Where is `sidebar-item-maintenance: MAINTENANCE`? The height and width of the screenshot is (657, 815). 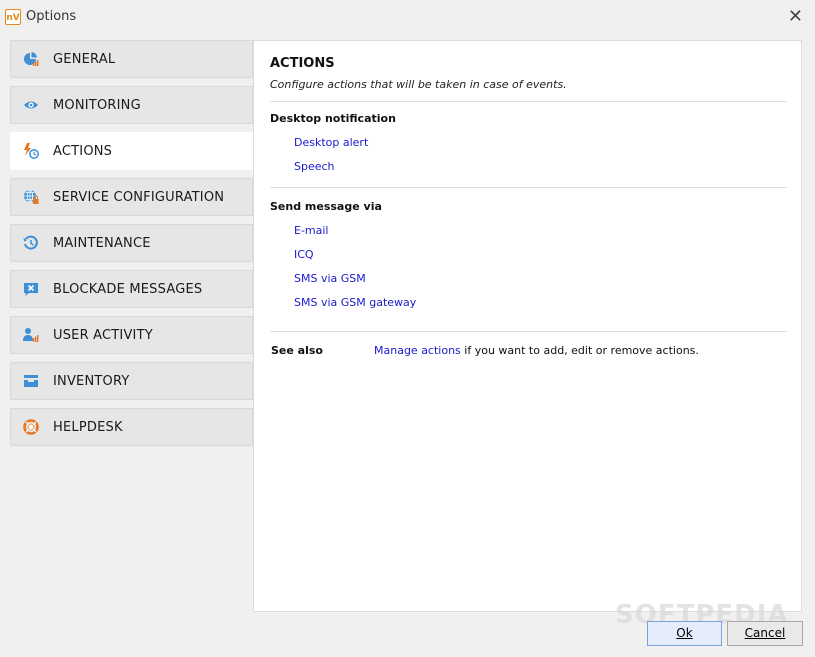
sidebar-item-maintenance: MAINTENANCE is located at coordinates (131, 243).